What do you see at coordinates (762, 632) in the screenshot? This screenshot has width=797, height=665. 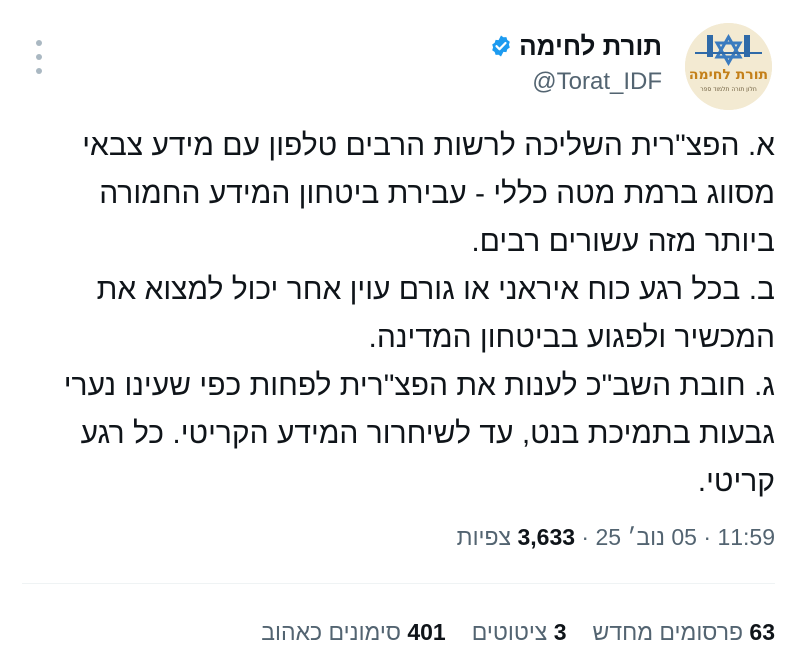 I see `reposts-count: 63` at bounding box center [762, 632].